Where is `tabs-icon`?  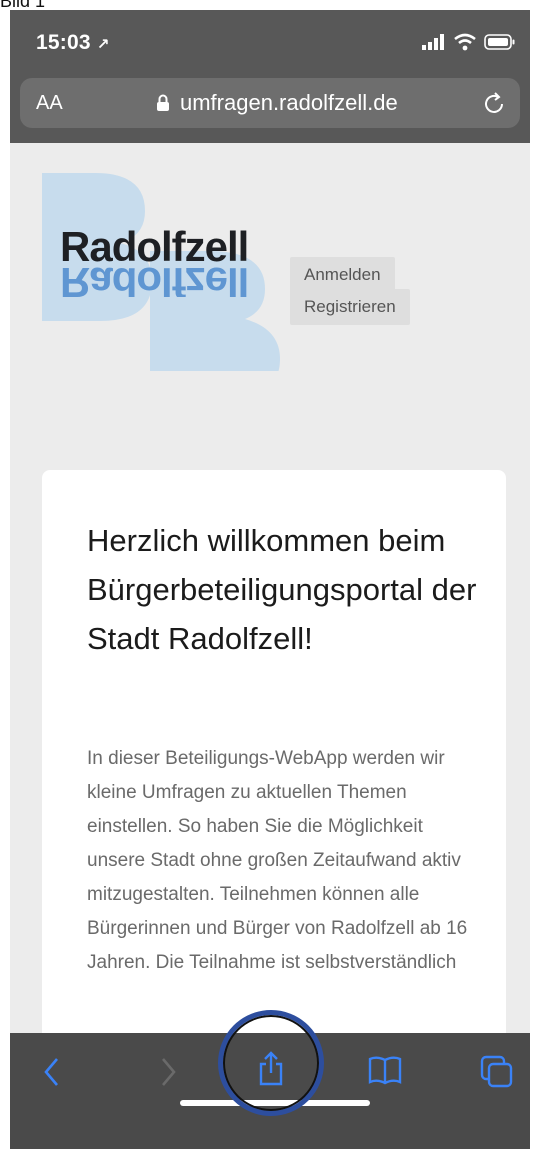 tabs-icon is located at coordinates (497, 1072).